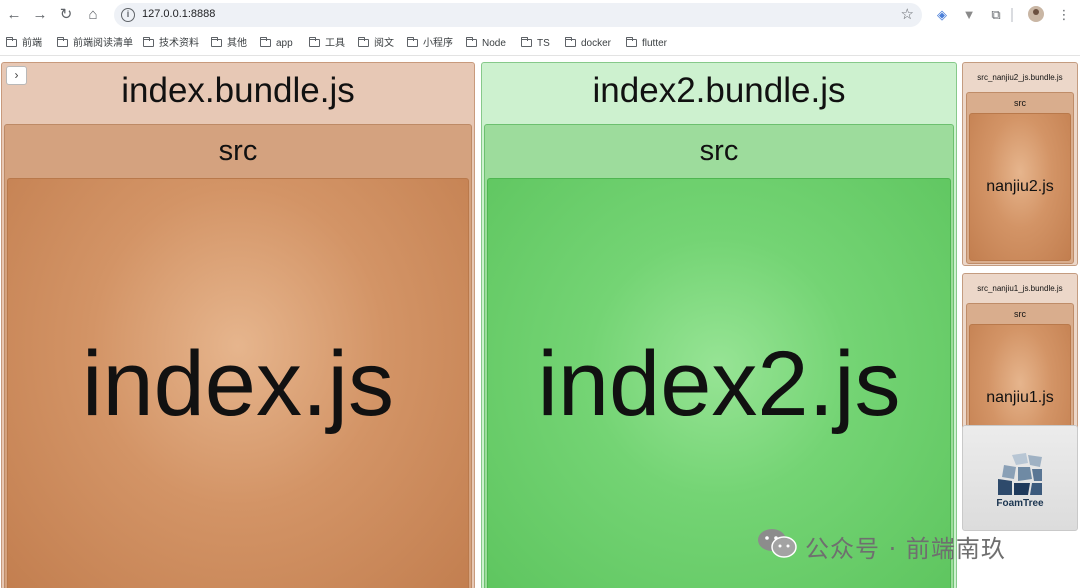  I want to click on star-icon: ☆, so click(907, 14).